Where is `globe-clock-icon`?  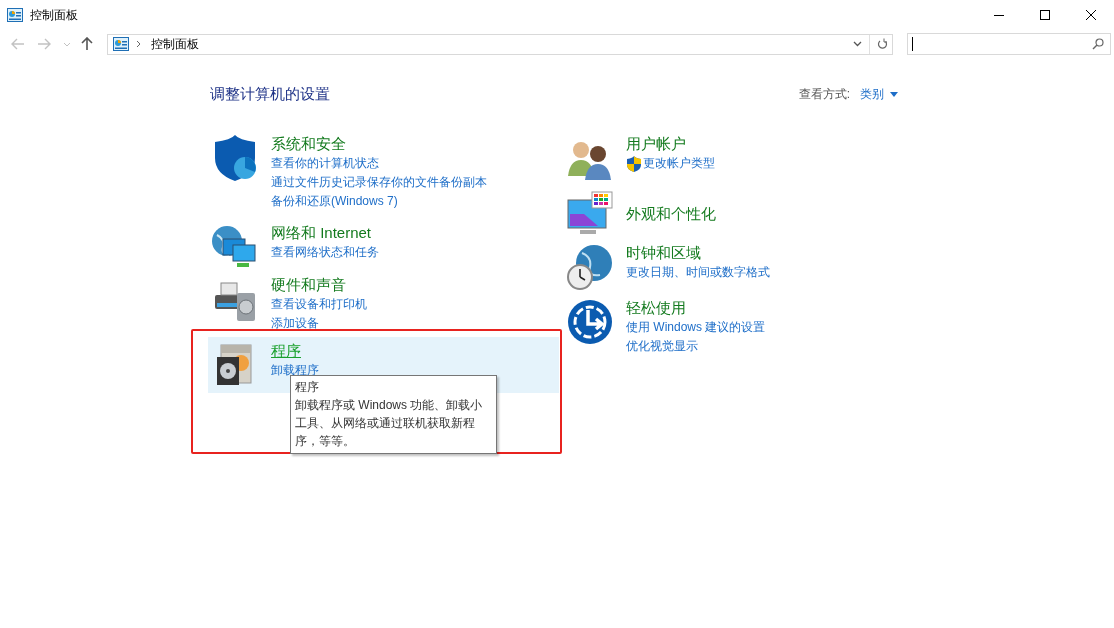 globe-clock-icon is located at coordinates (590, 267).